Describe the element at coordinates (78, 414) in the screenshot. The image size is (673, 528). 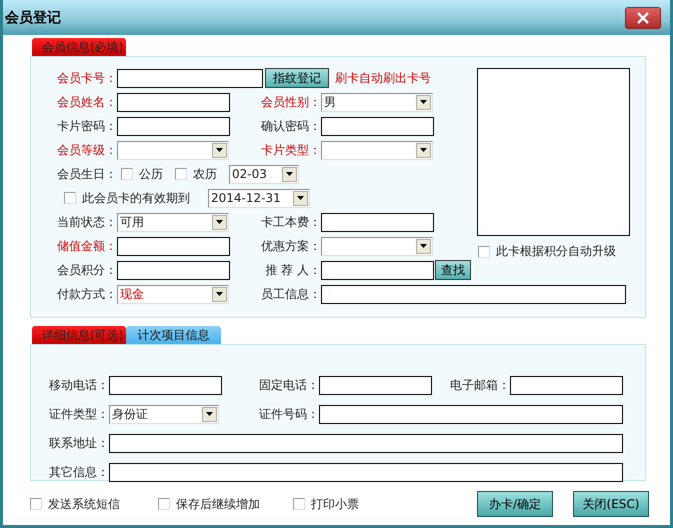
I see `field-label: 证件类型：` at that location.